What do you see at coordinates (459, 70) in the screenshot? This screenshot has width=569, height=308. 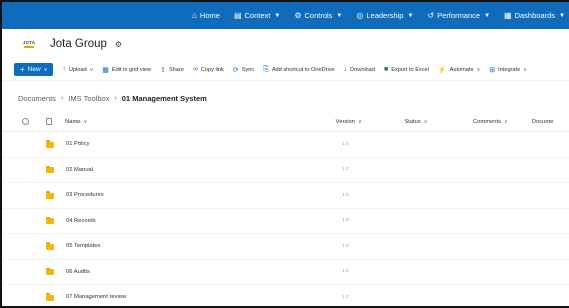 I see `automate-button: ⚡ Automate ∨` at bounding box center [459, 70].